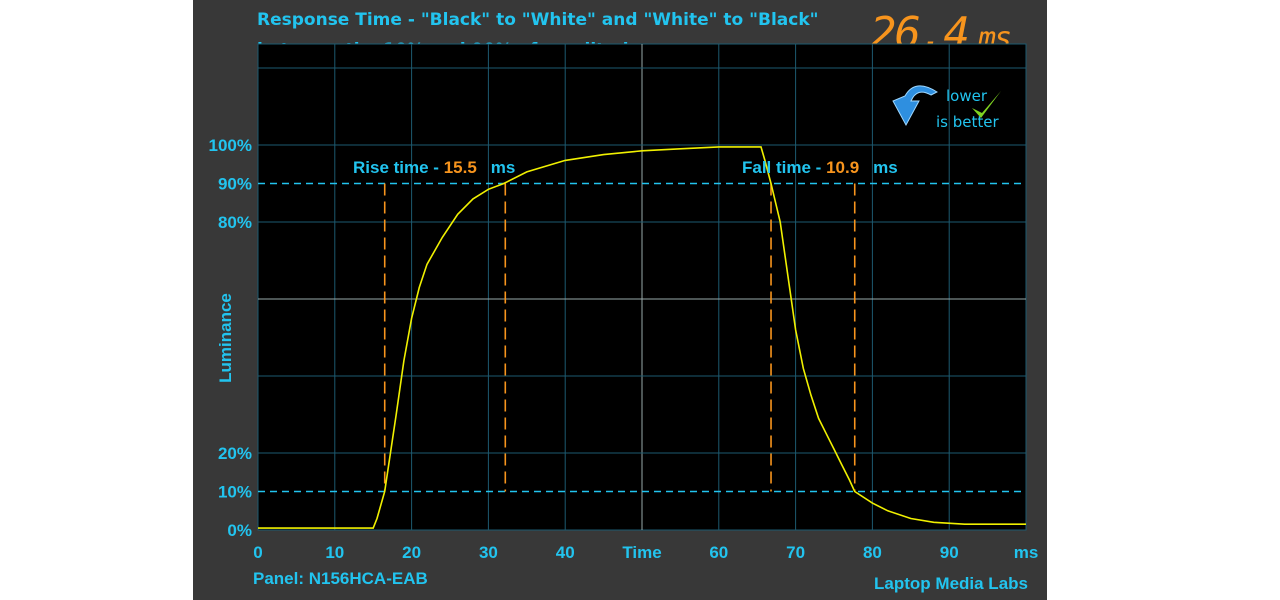 The width and height of the screenshot is (1280, 600). What do you see at coordinates (951, 583) in the screenshot?
I see `brand-label: Laptop Media Labs` at bounding box center [951, 583].